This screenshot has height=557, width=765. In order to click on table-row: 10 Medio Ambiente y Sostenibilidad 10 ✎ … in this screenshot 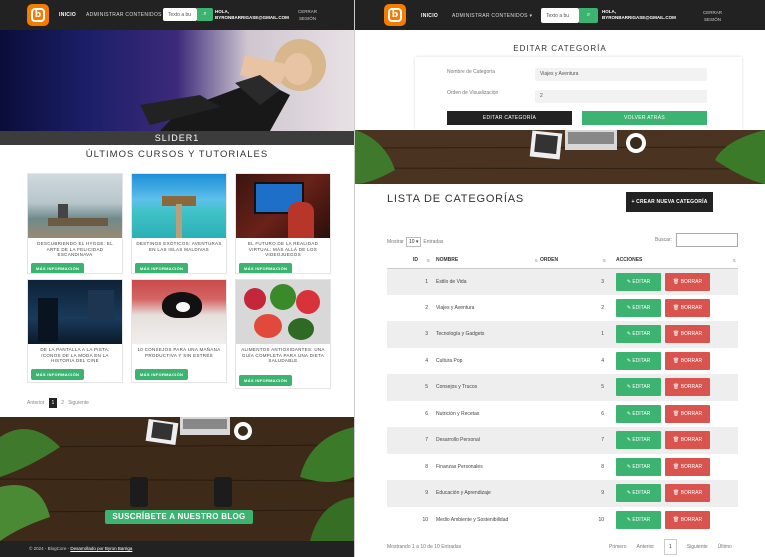, I will do `click(562, 519)`.